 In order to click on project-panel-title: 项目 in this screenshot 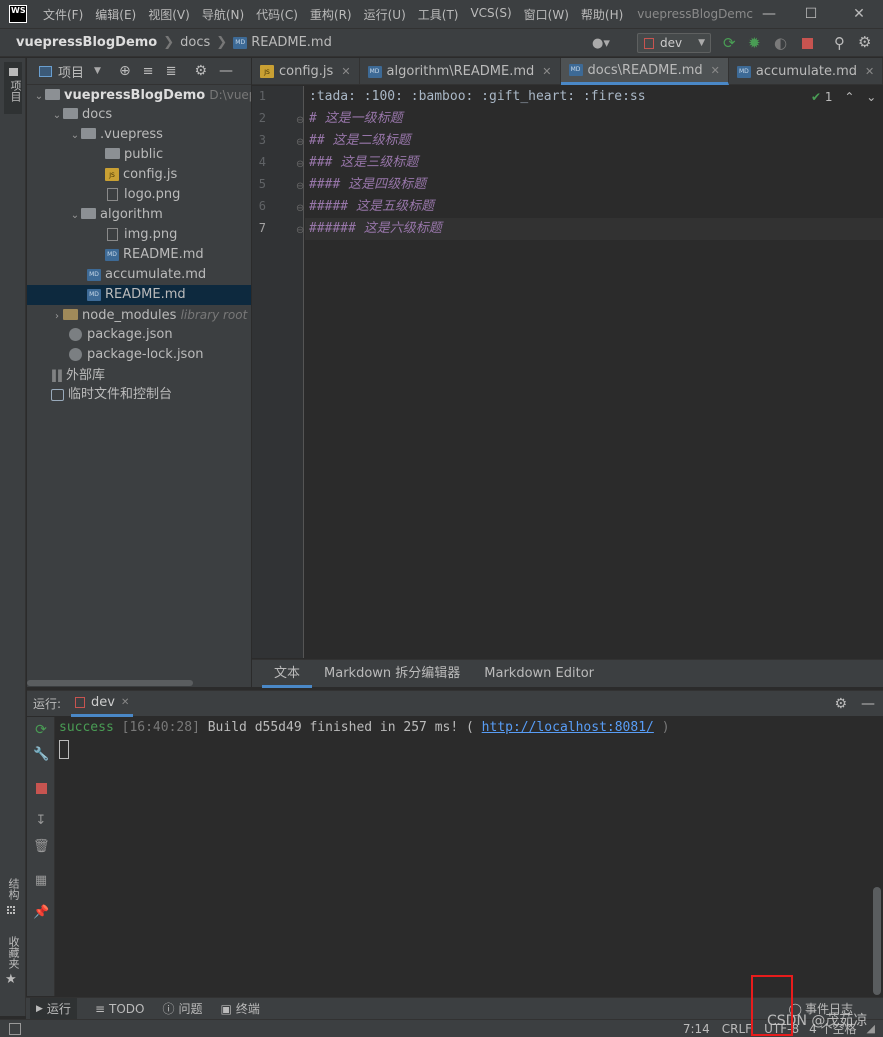, I will do `click(71, 71)`.